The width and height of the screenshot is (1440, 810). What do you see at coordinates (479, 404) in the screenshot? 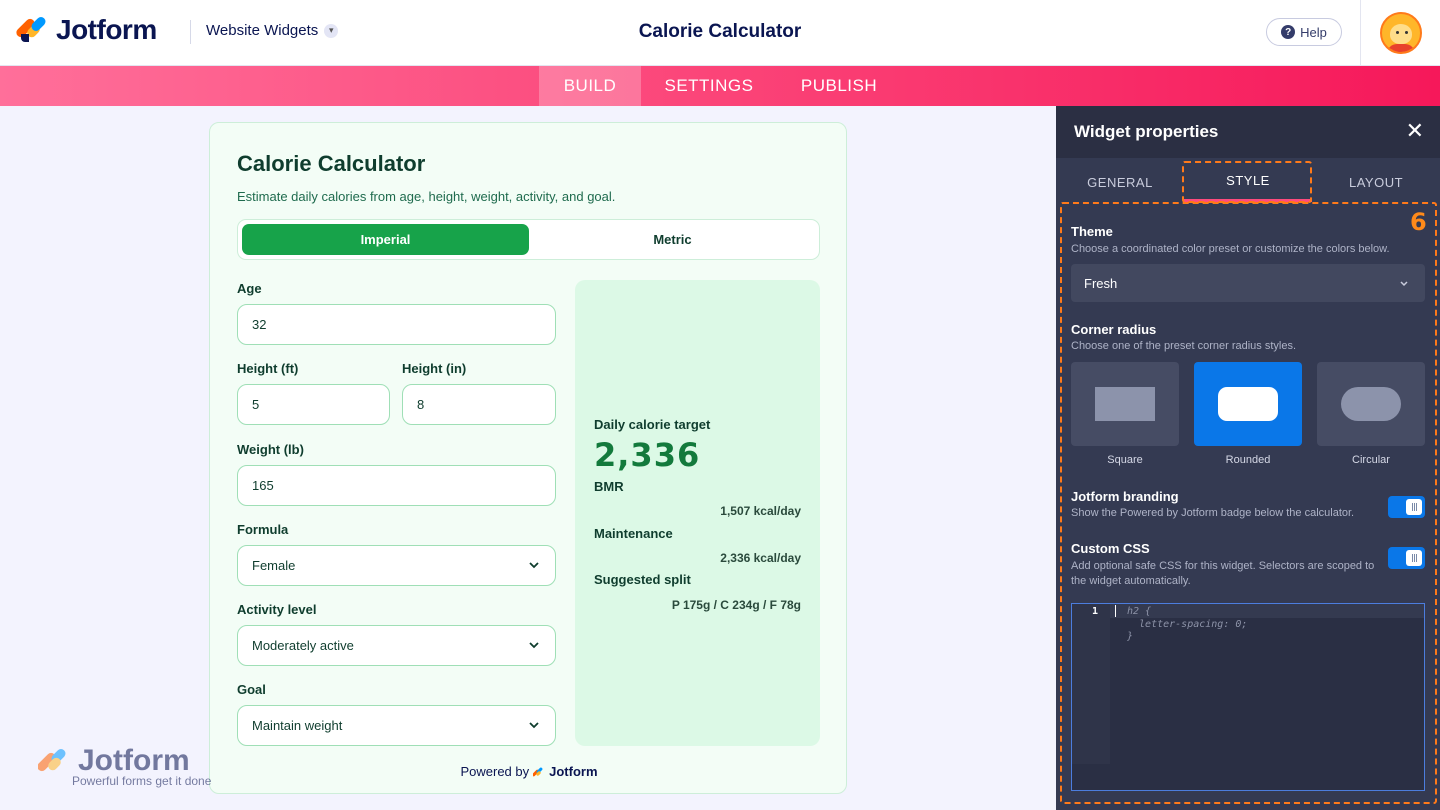
I see `height-in-input: 8` at bounding box center [479, 404].